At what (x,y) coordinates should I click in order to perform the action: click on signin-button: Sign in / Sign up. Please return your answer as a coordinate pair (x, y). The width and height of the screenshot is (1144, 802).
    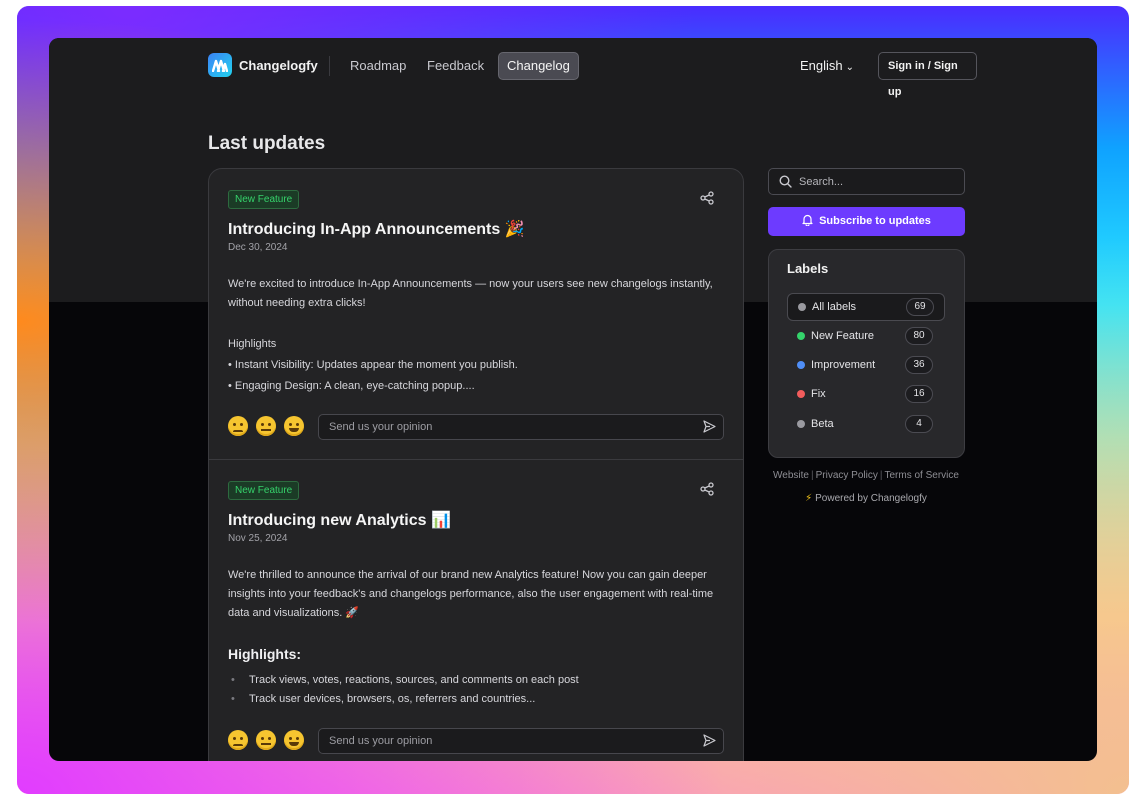
    Looking at the image, I should click on (927, 75).